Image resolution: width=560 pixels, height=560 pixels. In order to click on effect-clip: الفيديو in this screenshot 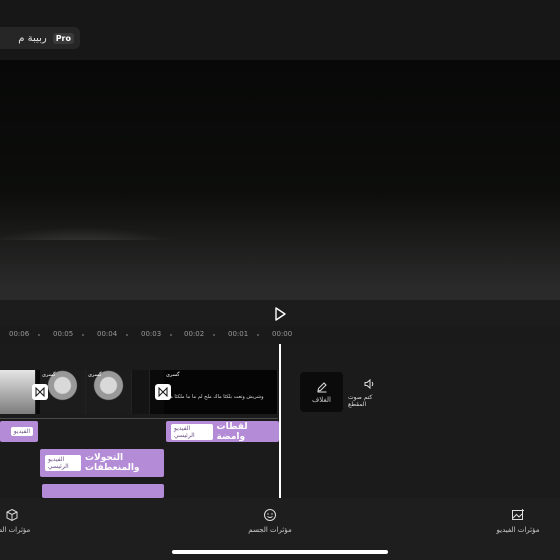, I will do `click(19, 431)`.